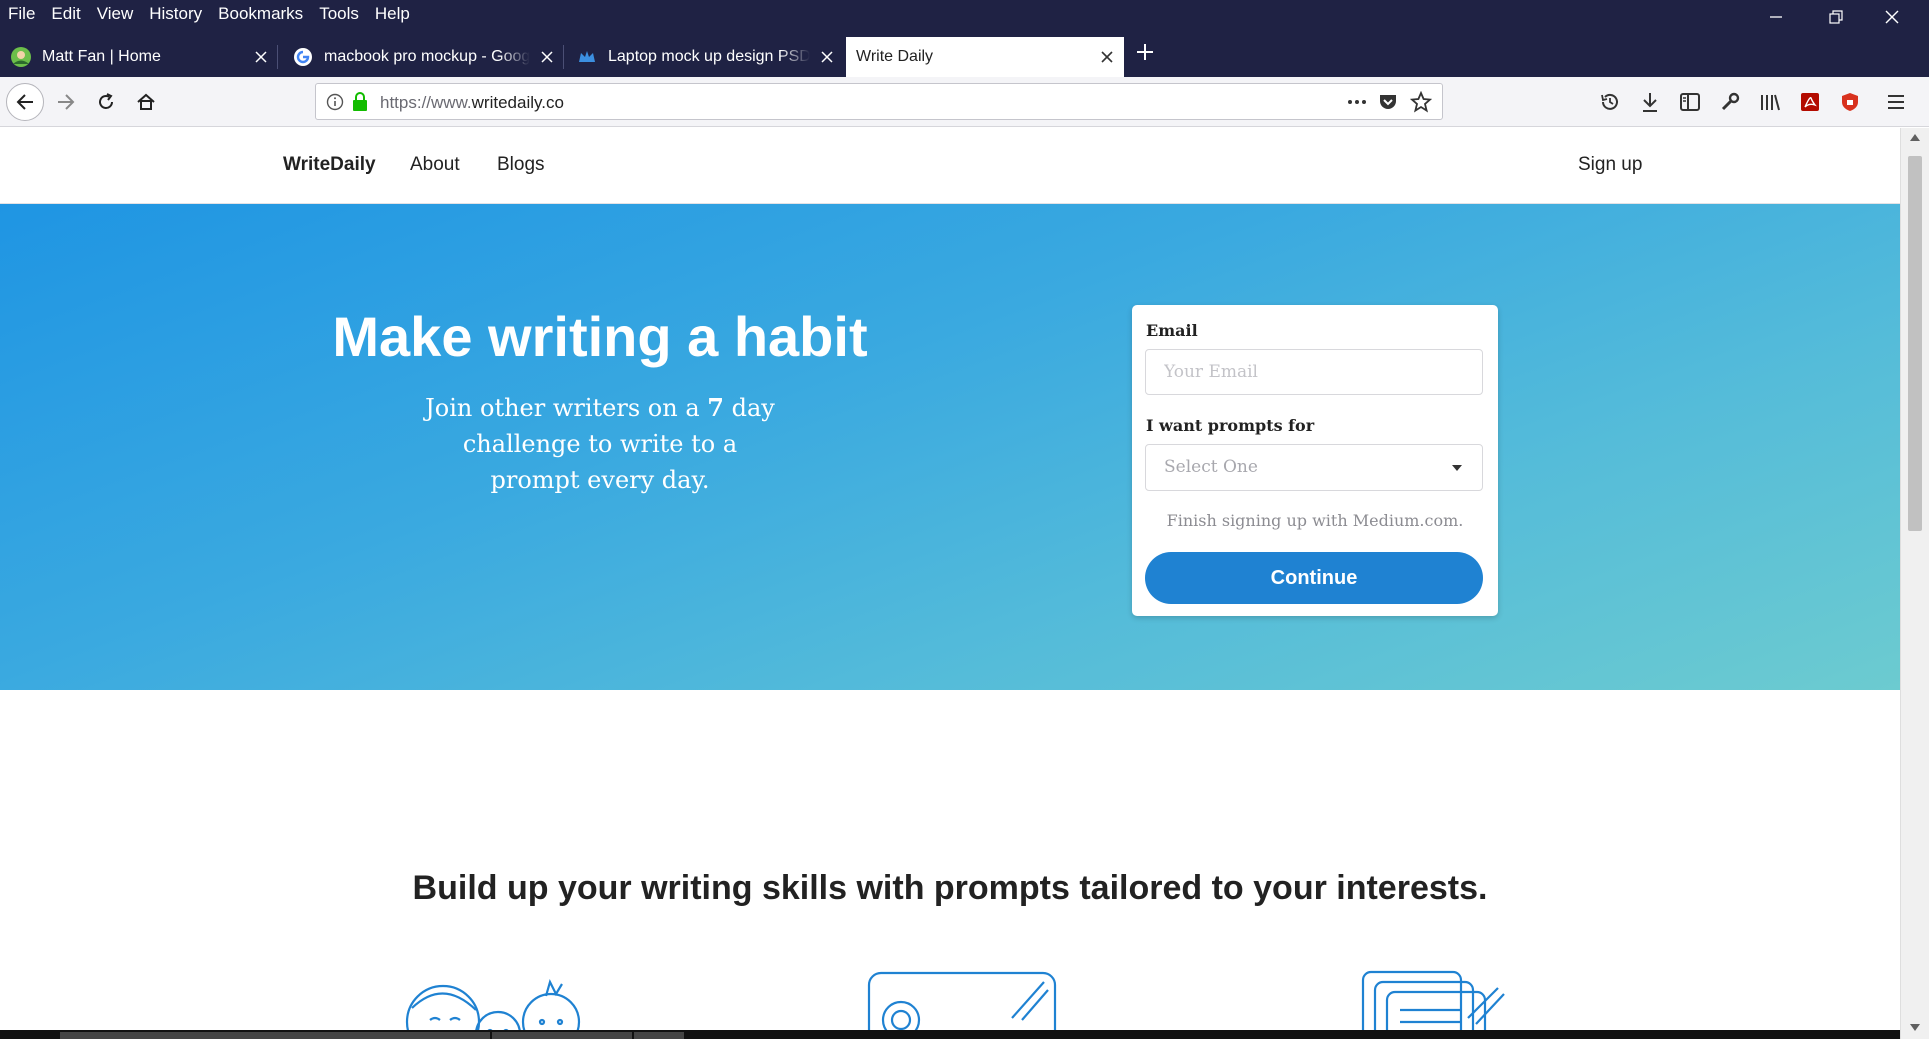 The image size is (1929, 1039). Describe the element at coordinates (709, 56) in the screenshot. I see `tab-label: Laptop mock up design PSD file` at that location.